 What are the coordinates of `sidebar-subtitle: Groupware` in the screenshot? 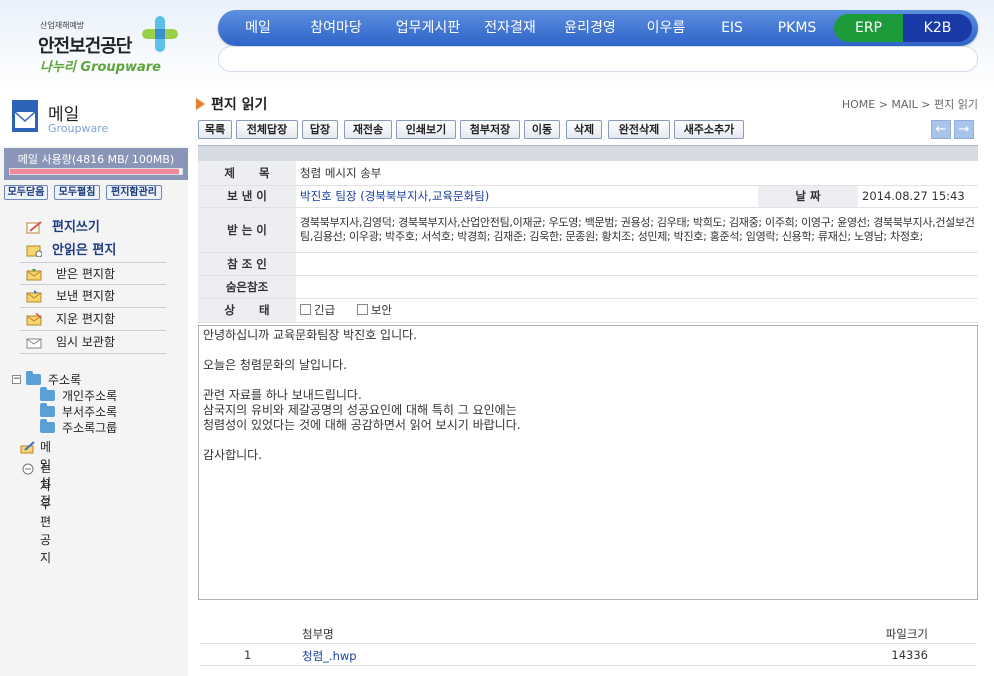 It's located at (78, 128).